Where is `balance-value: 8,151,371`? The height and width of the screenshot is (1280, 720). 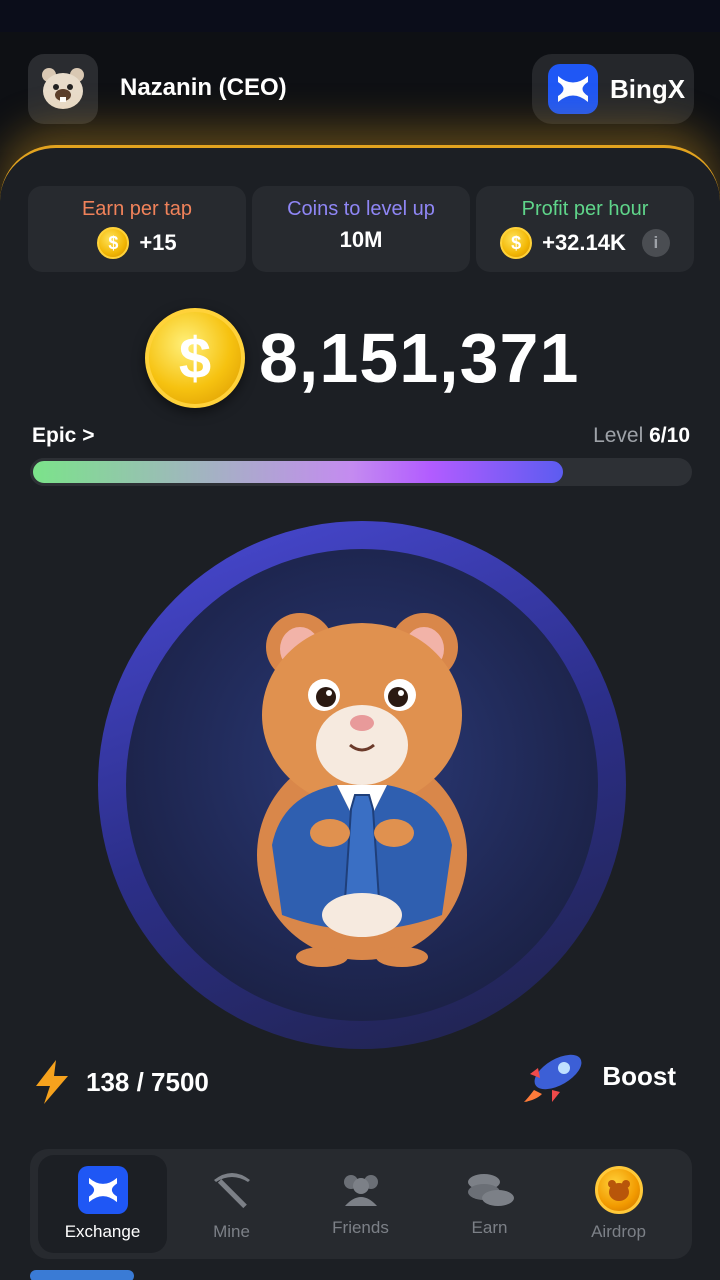
balance-value: 8,151,371 is located at coordinates (419, 358).